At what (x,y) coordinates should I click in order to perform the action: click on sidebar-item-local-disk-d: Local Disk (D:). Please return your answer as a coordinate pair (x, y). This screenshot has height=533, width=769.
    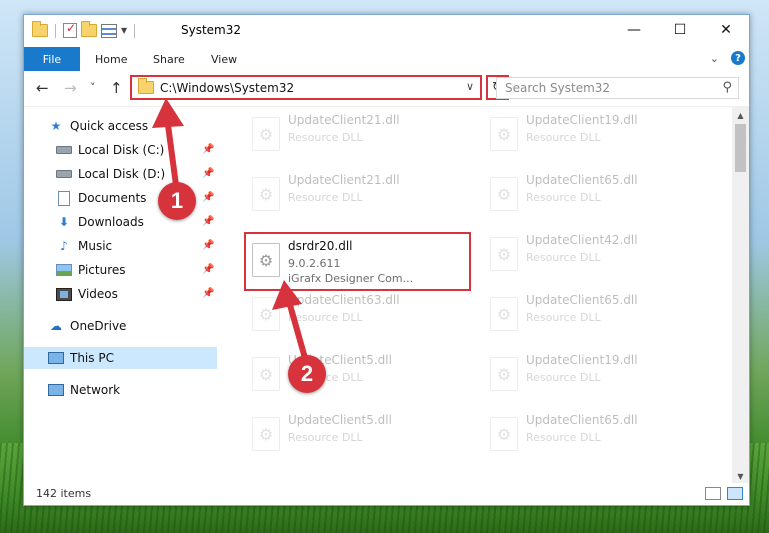
    Looking at the image, I should click on (110, 174).